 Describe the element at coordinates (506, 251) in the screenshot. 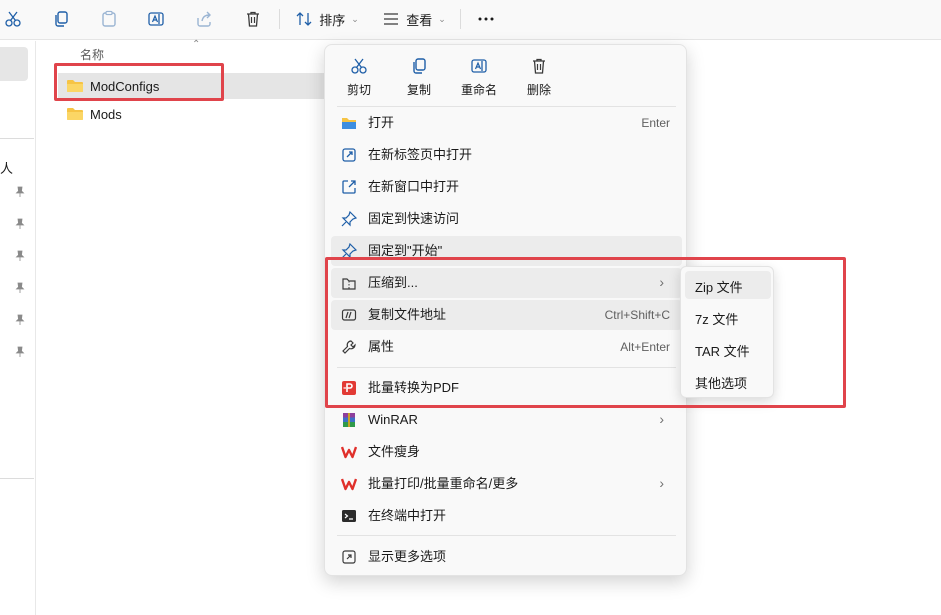

I see `menu-item-pin-start: 固定到"开始"` at that location.